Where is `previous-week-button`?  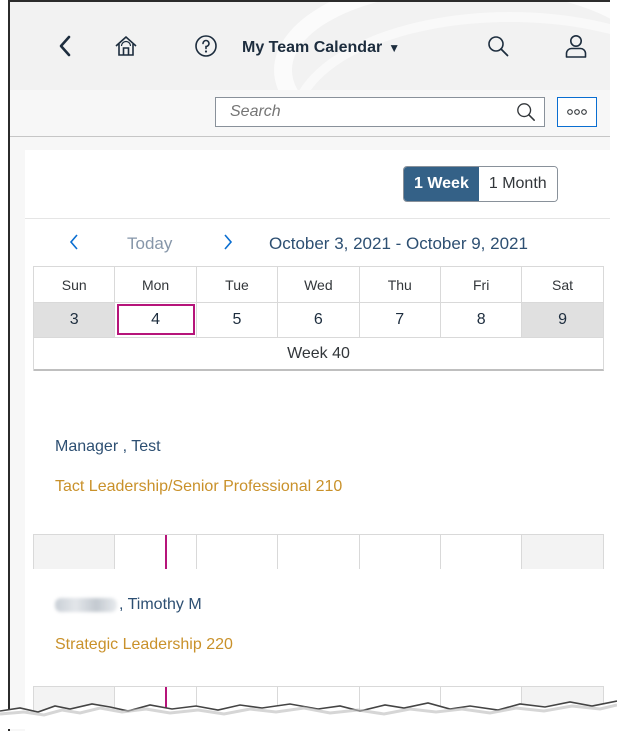 previous-week-button is located at coordinates (74, 244).